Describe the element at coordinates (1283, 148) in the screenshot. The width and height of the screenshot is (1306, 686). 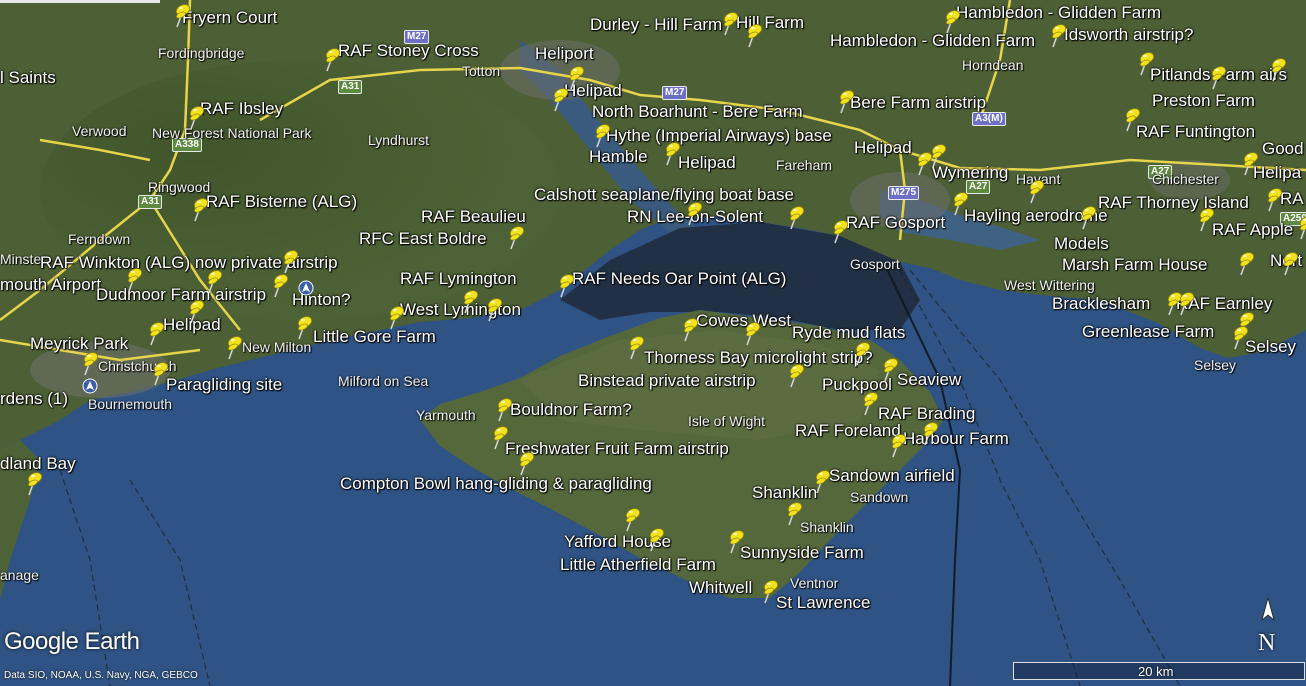
I see `placemark-label: Good` at that location.